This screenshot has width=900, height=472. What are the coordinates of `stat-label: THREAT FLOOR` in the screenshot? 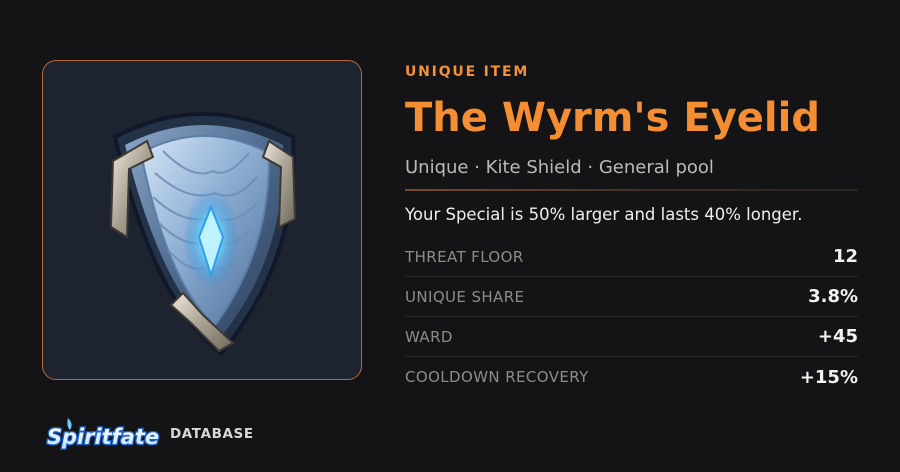 It's located at (464, 256).